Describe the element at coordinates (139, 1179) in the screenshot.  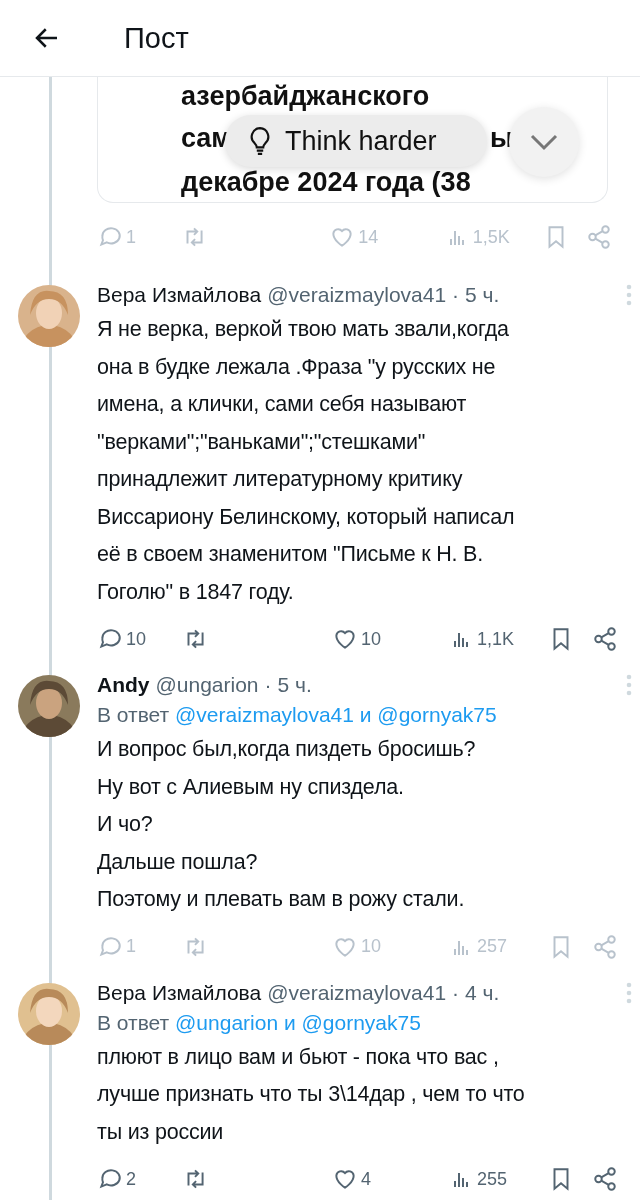
I see `reply-button: 2` at that location.